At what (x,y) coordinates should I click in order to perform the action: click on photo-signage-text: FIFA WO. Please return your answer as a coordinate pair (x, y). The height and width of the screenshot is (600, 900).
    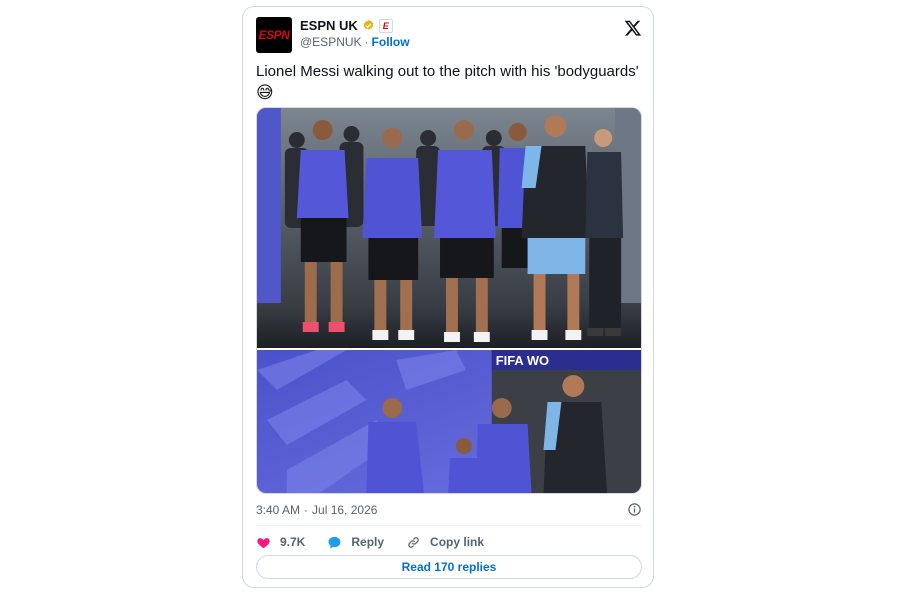
    Looking at the image, I should click on (522, 360).